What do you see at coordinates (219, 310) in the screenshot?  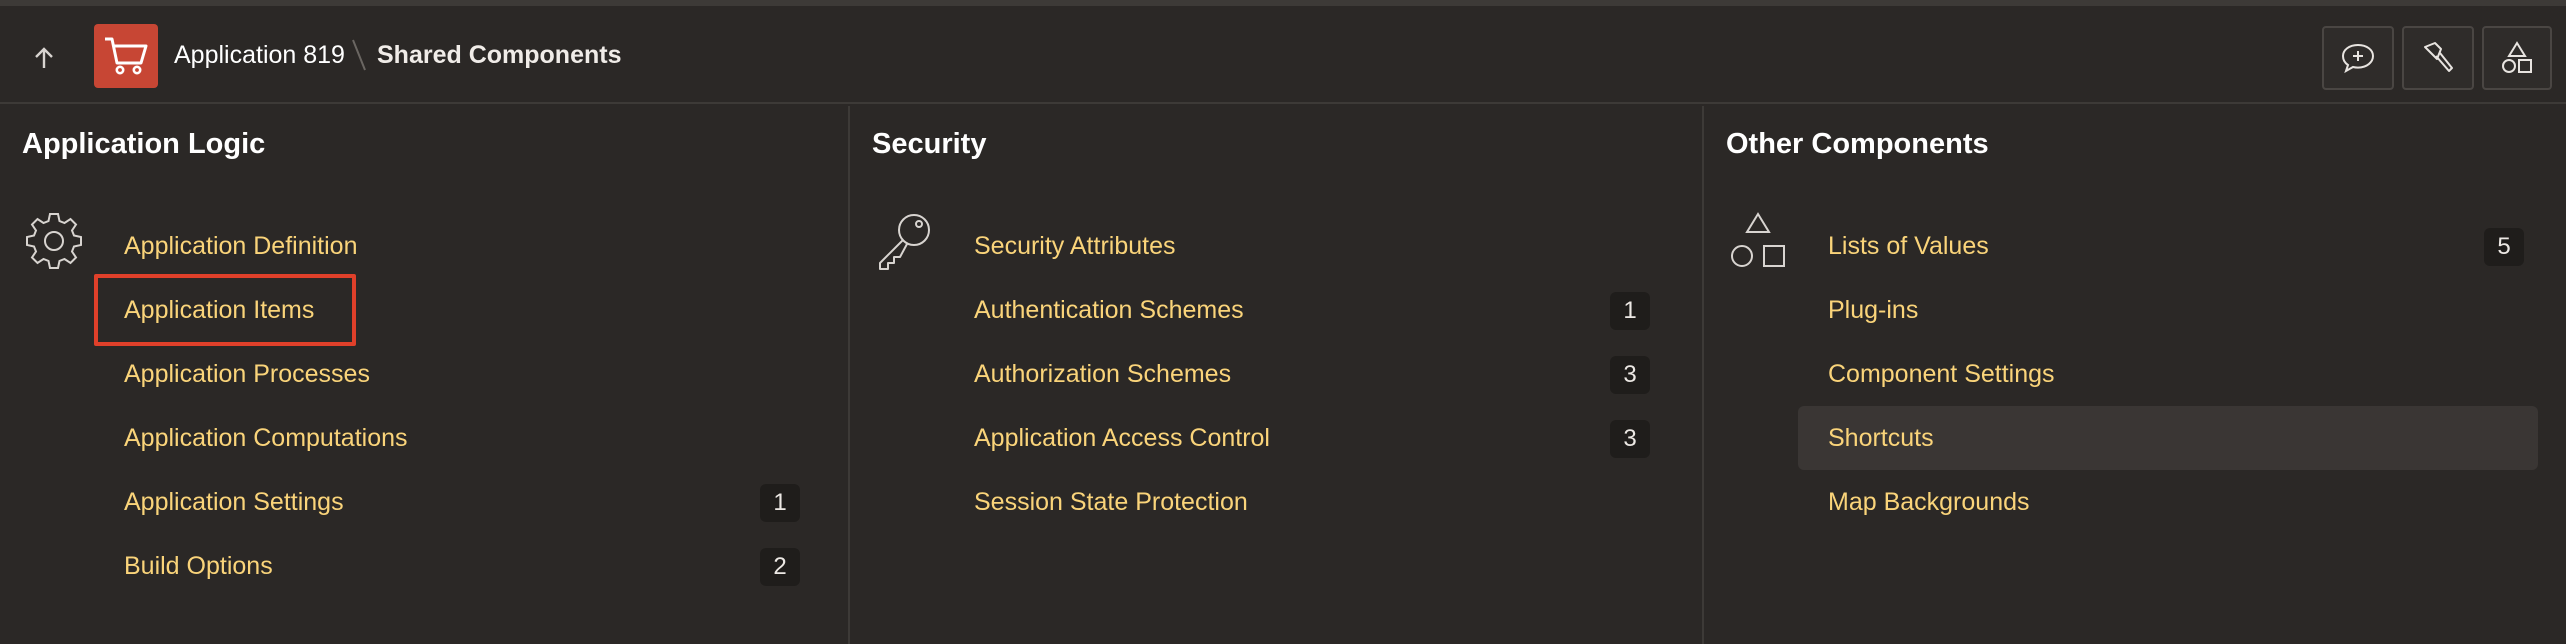 I see `item-label: Application Items` at bounding box center [219, 310].